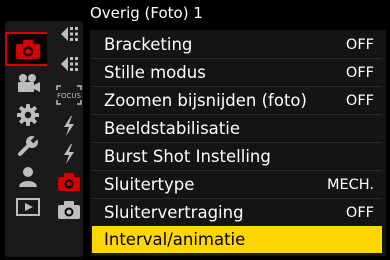  What do you see at coordinates (237, 72) in the screenshot?
I see `menu-item-stille-modus: Stille modus OFF` at bounding box center [237, 72].